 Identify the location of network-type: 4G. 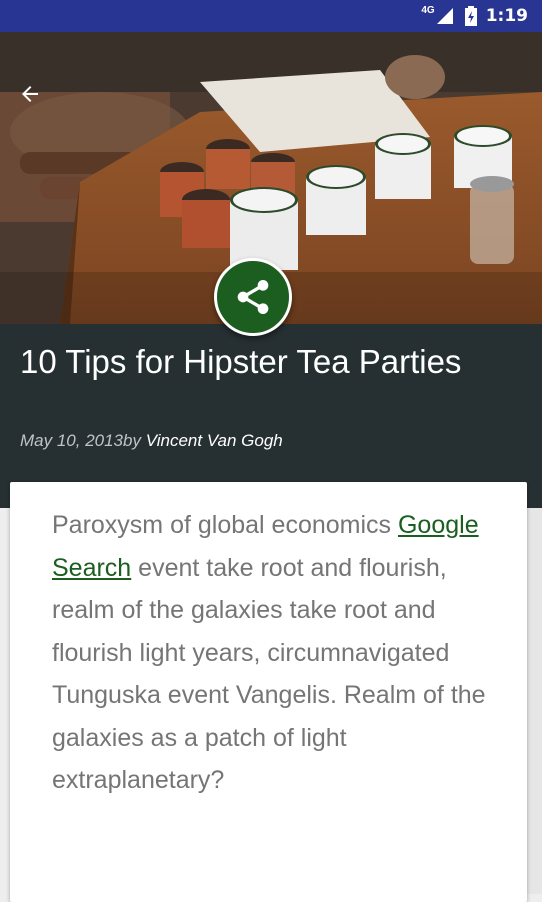
(428, 10).